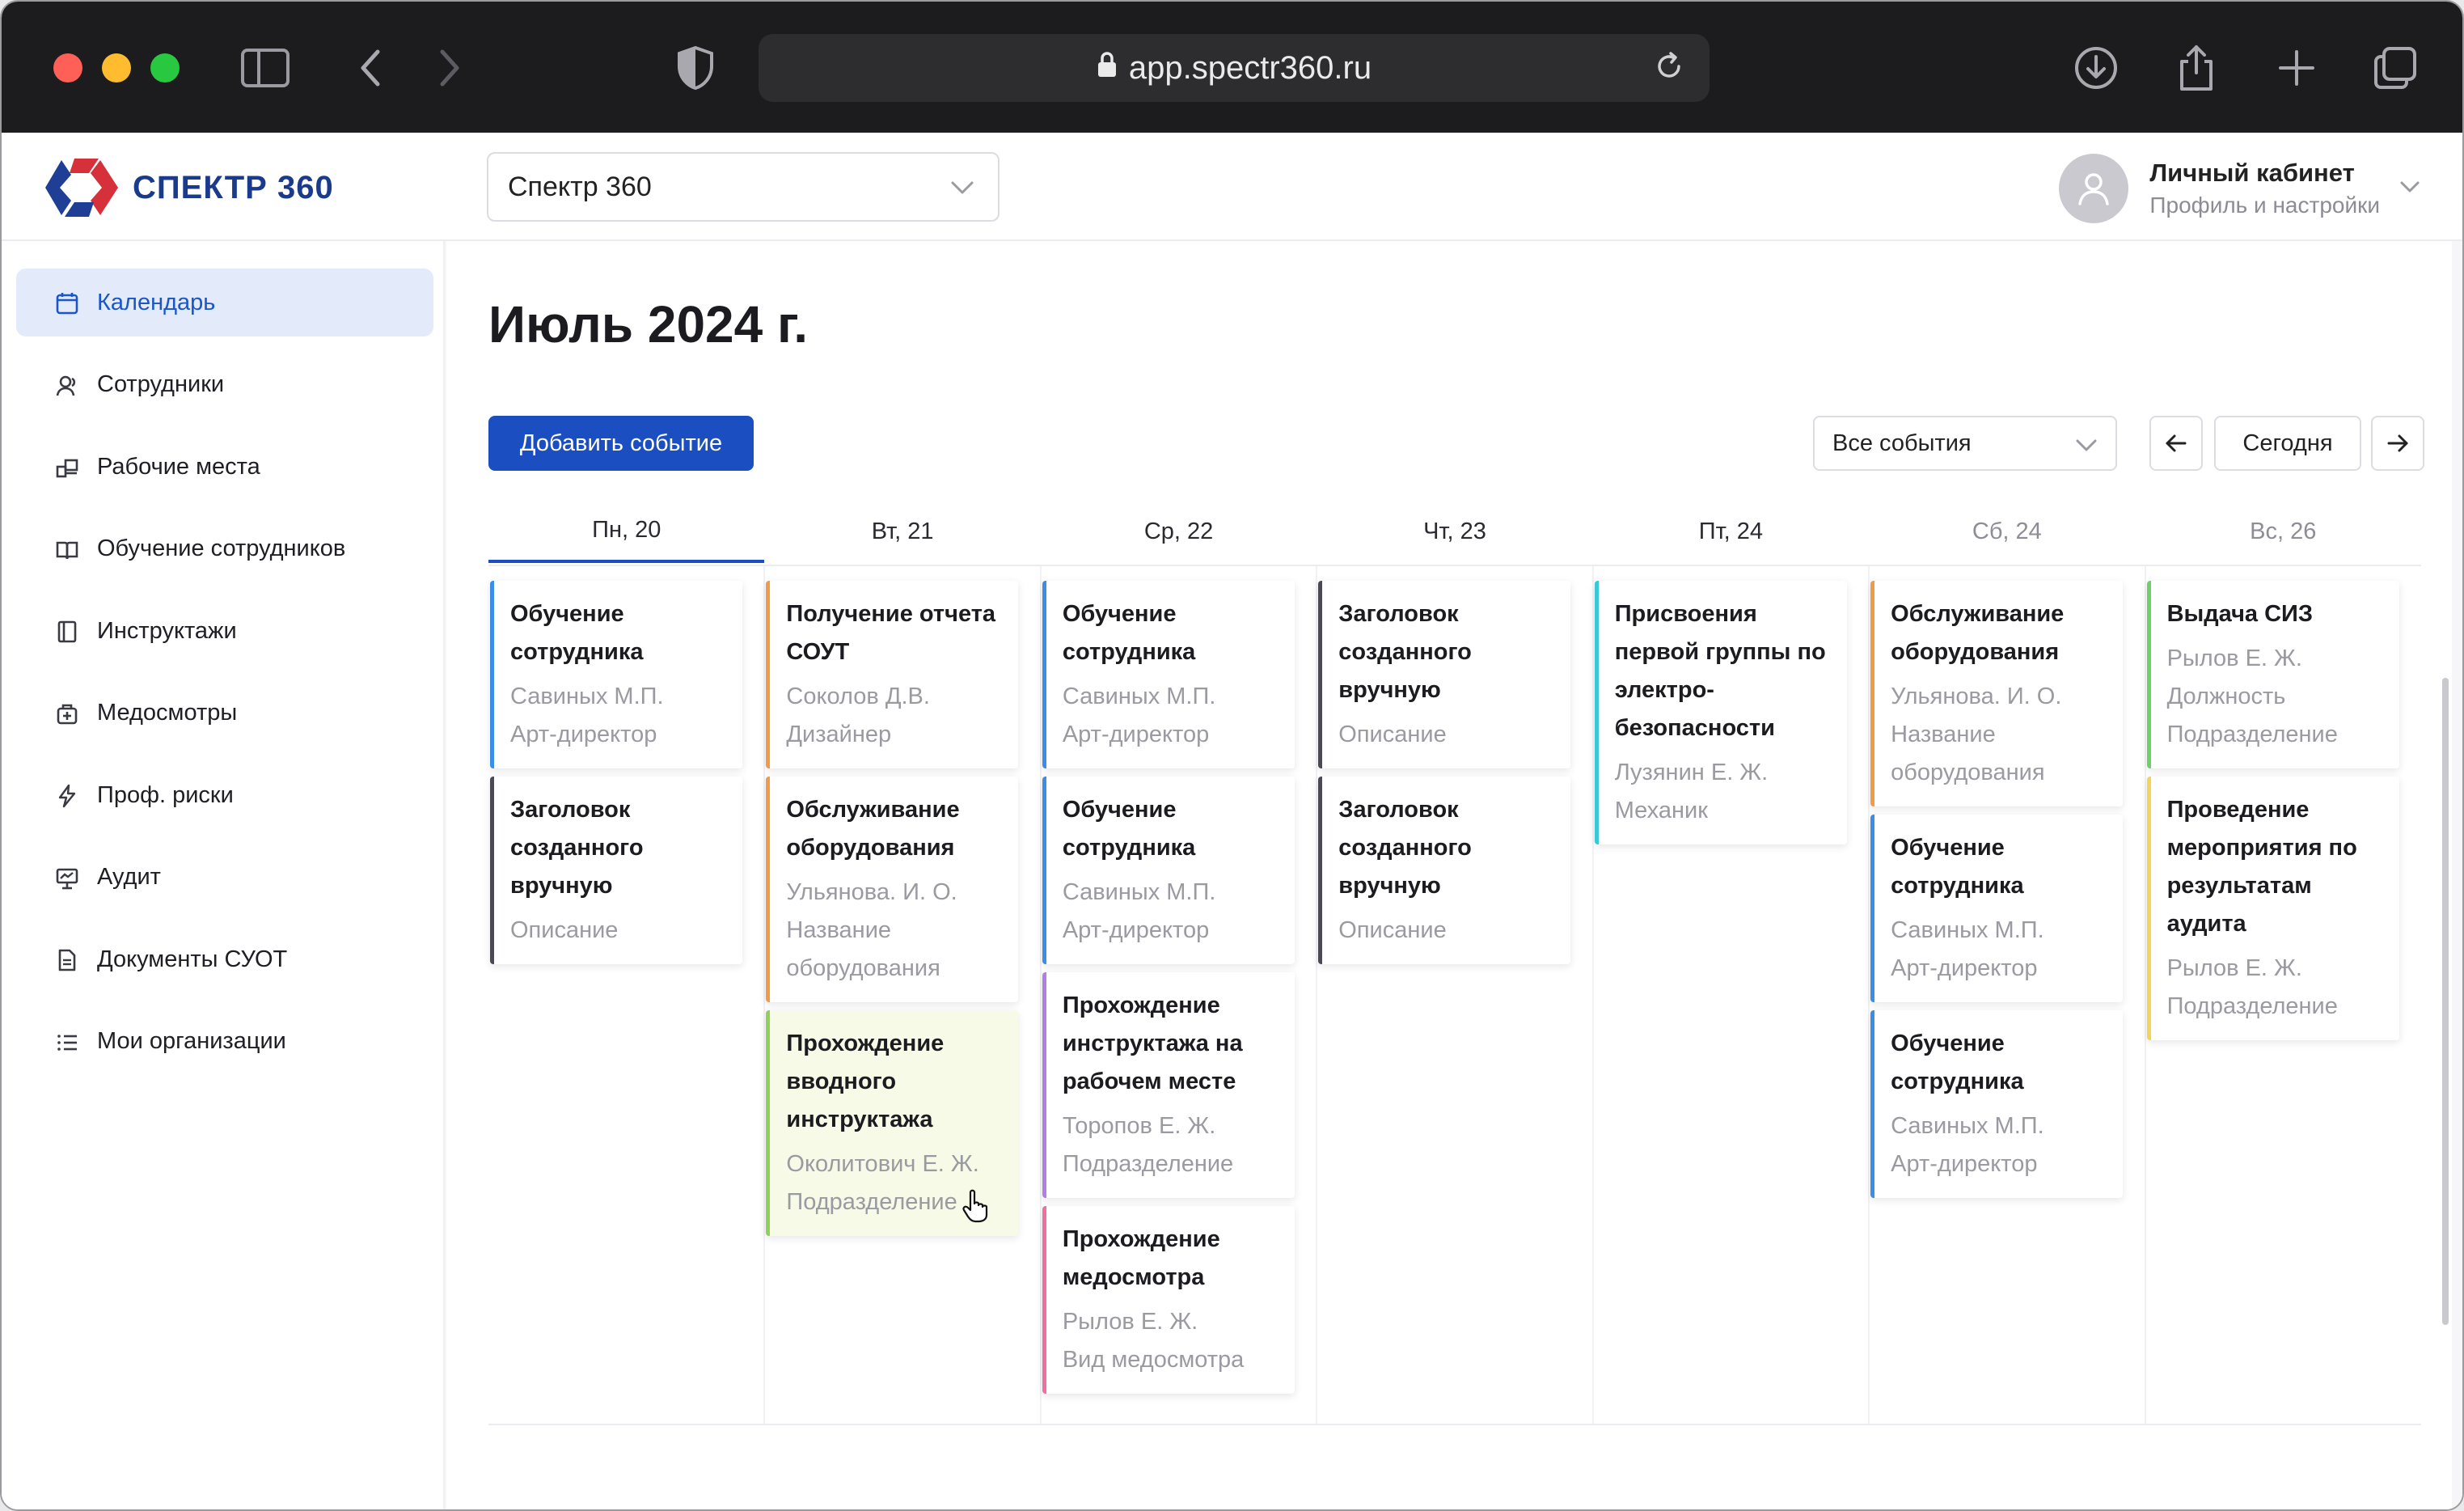  What do you see at coordinates (224, 713) in the screenshot?
I see `sidebar-item-6: Медосмотры` at bounding box center [224, 713].